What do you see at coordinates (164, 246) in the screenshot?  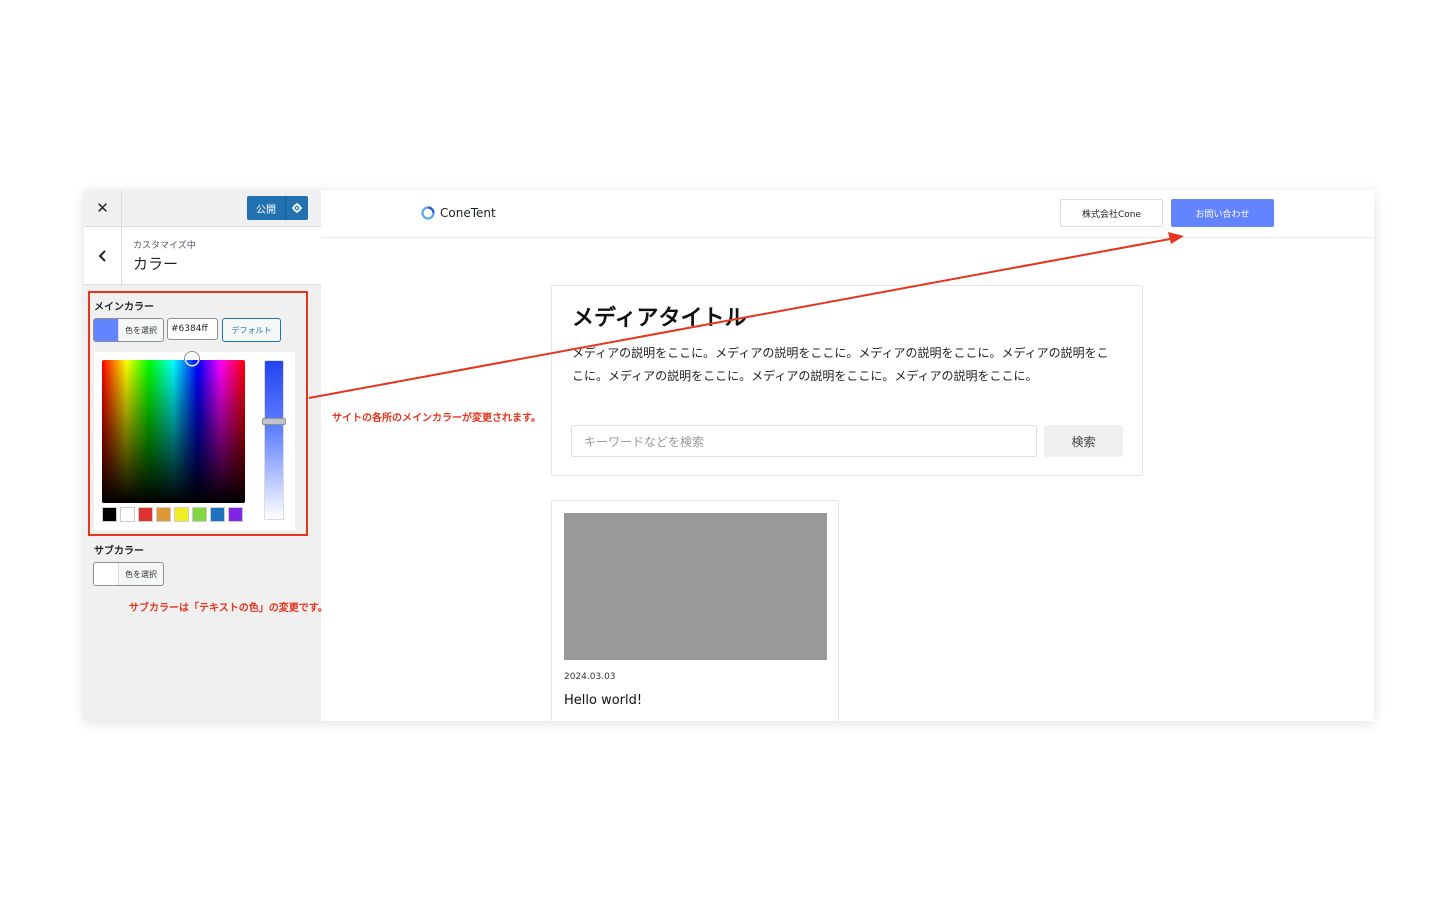 I see `customizing-label: カスタマイズ中` at bounding box center [164, 246].